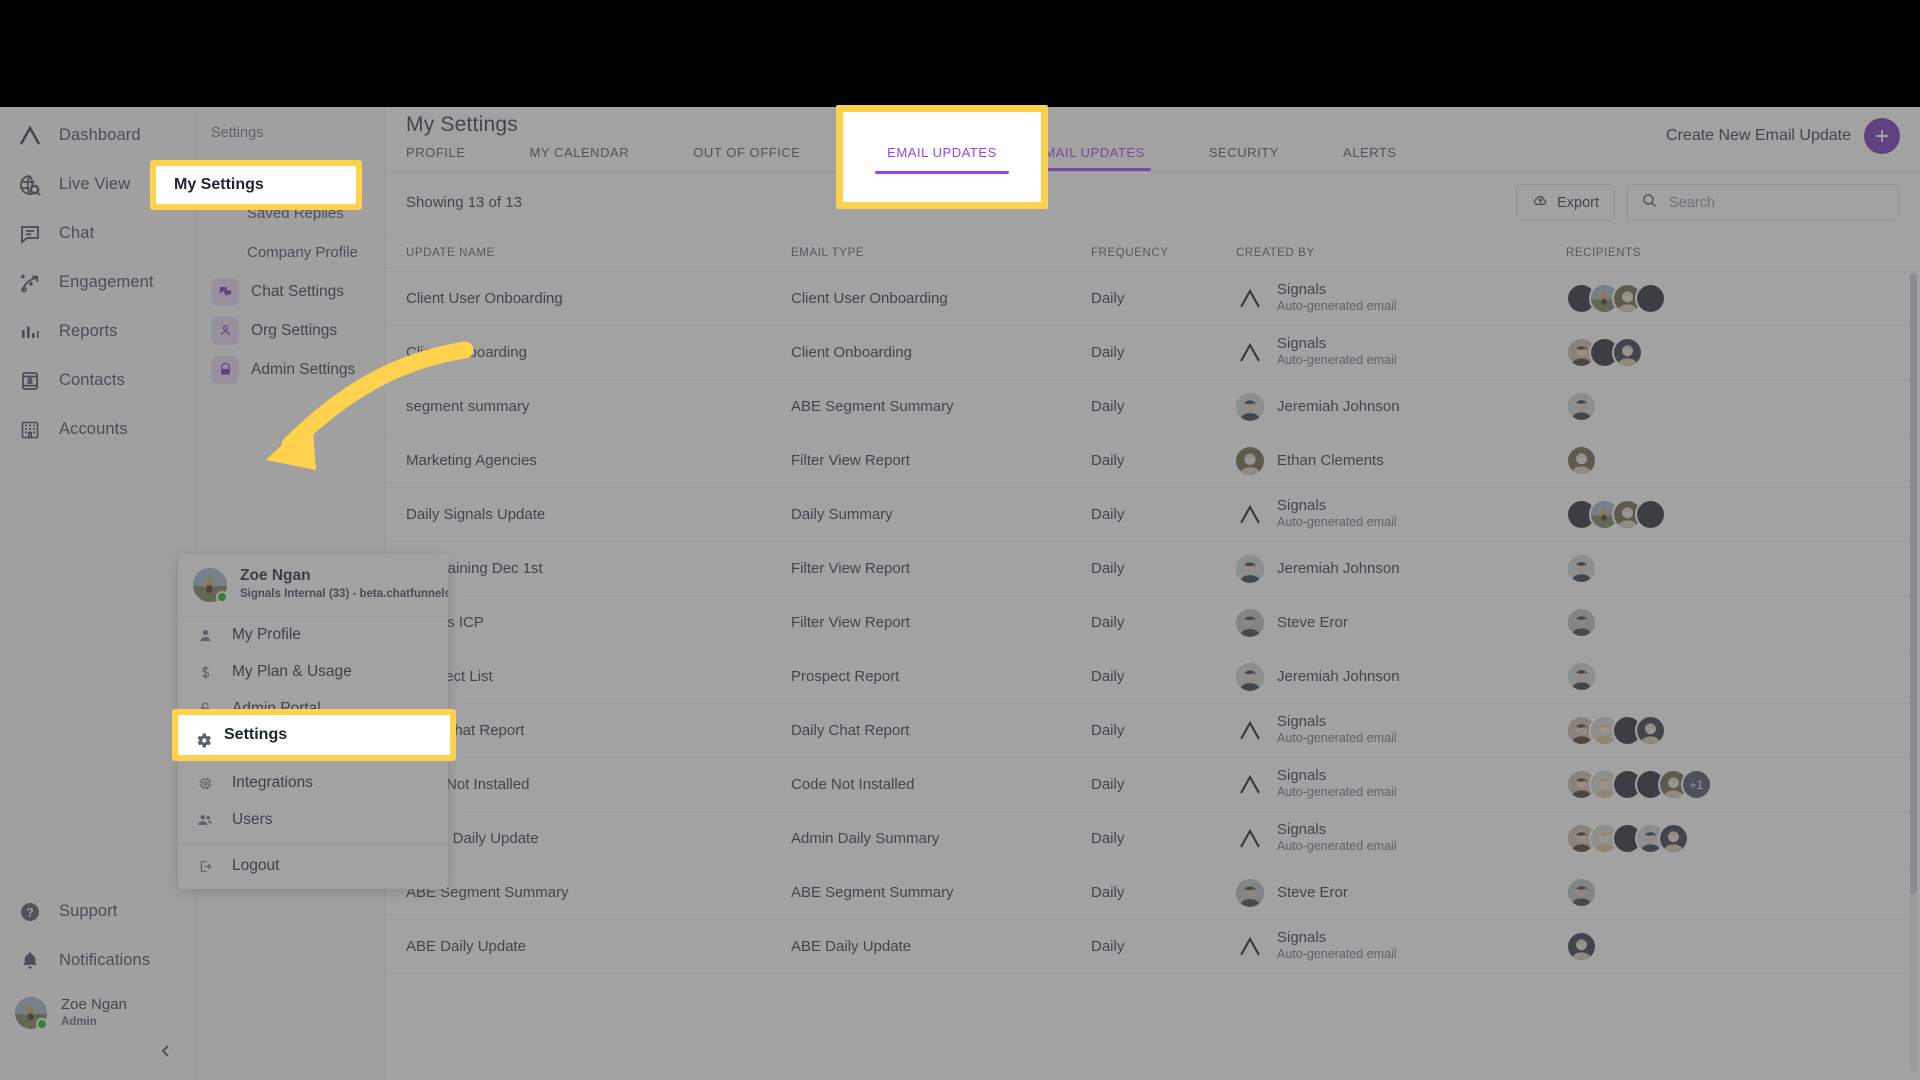  I want to click on subnav-item-chat-settings: Chat Settings, so click(290, 291).